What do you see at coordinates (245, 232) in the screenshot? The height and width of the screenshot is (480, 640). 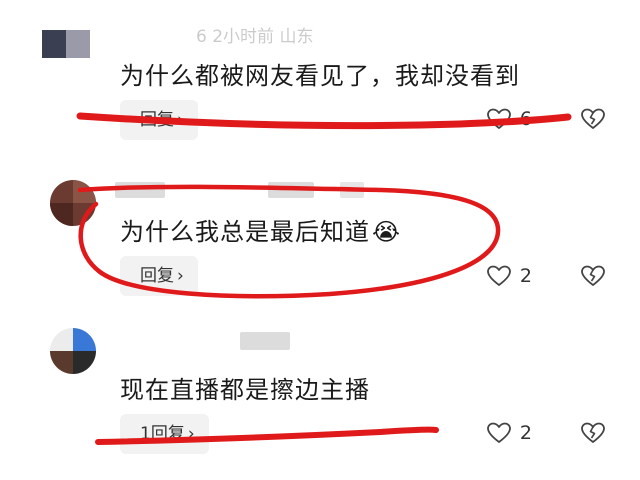 I see `comment-text-content: 为什么我总是最后知道` at bounding box center [245, 232].